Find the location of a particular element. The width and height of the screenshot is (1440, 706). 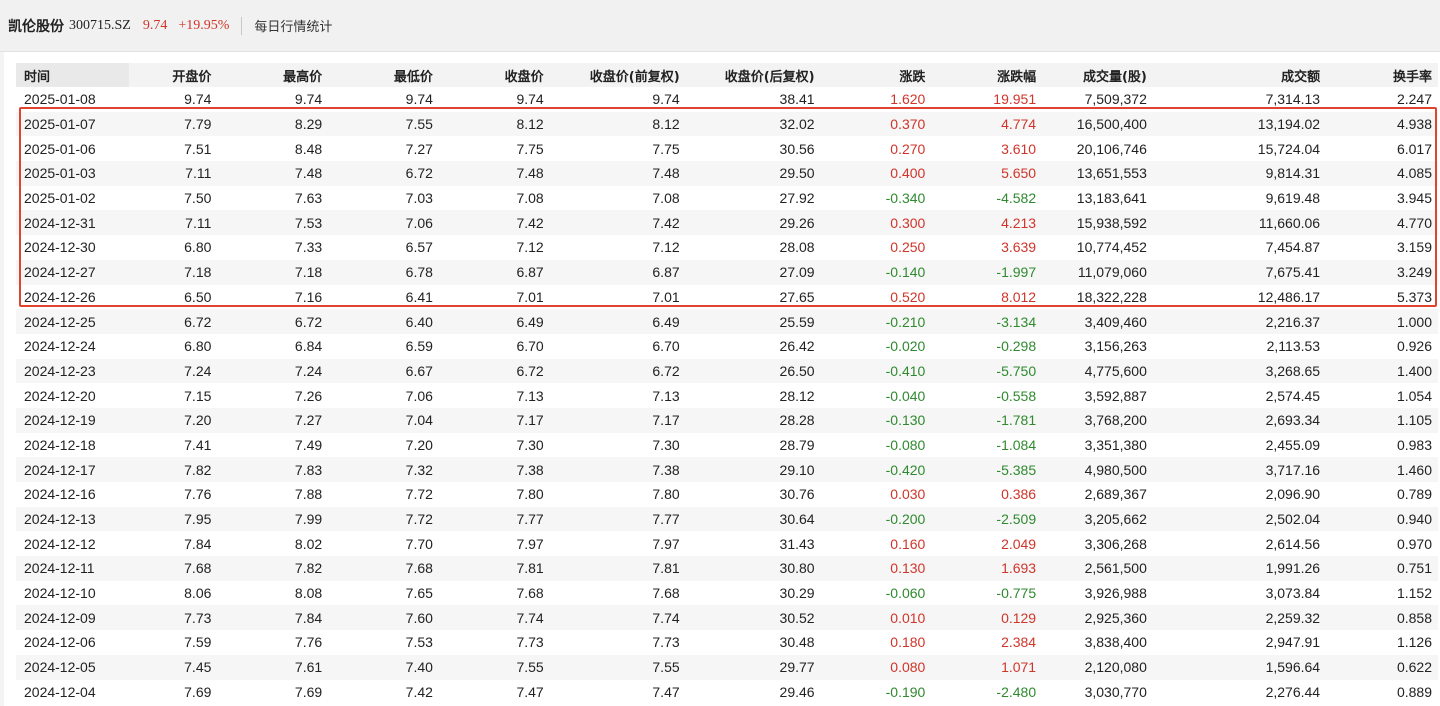

table-cell: 8.06 is located at coordinates (198, 593).